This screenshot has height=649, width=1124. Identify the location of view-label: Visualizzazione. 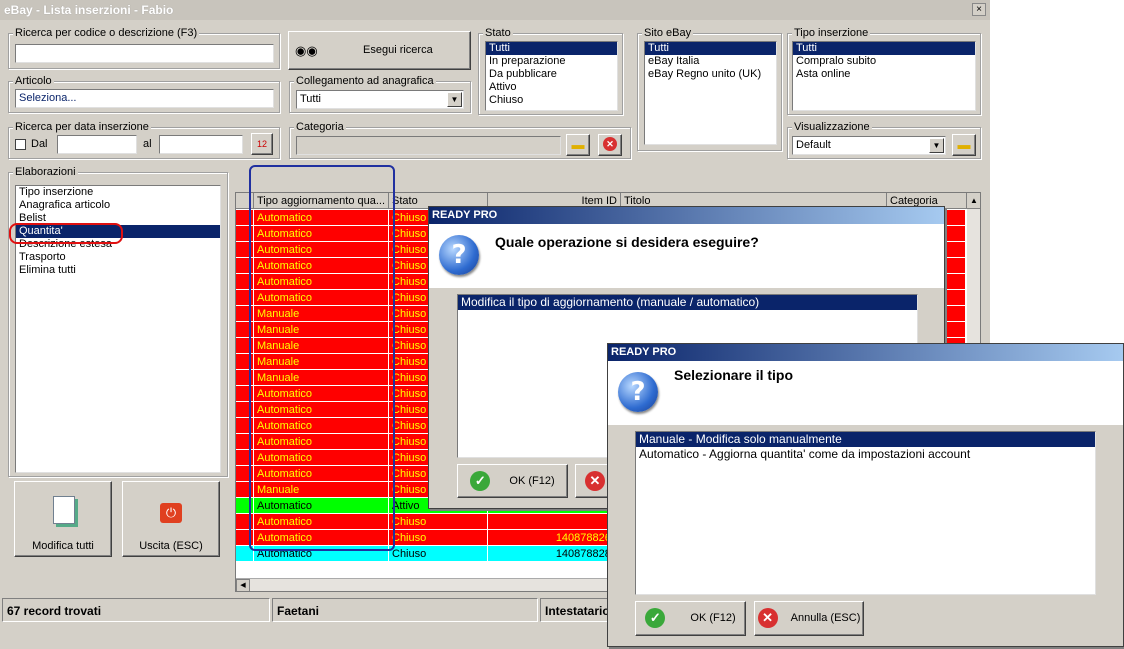
(832, 127).